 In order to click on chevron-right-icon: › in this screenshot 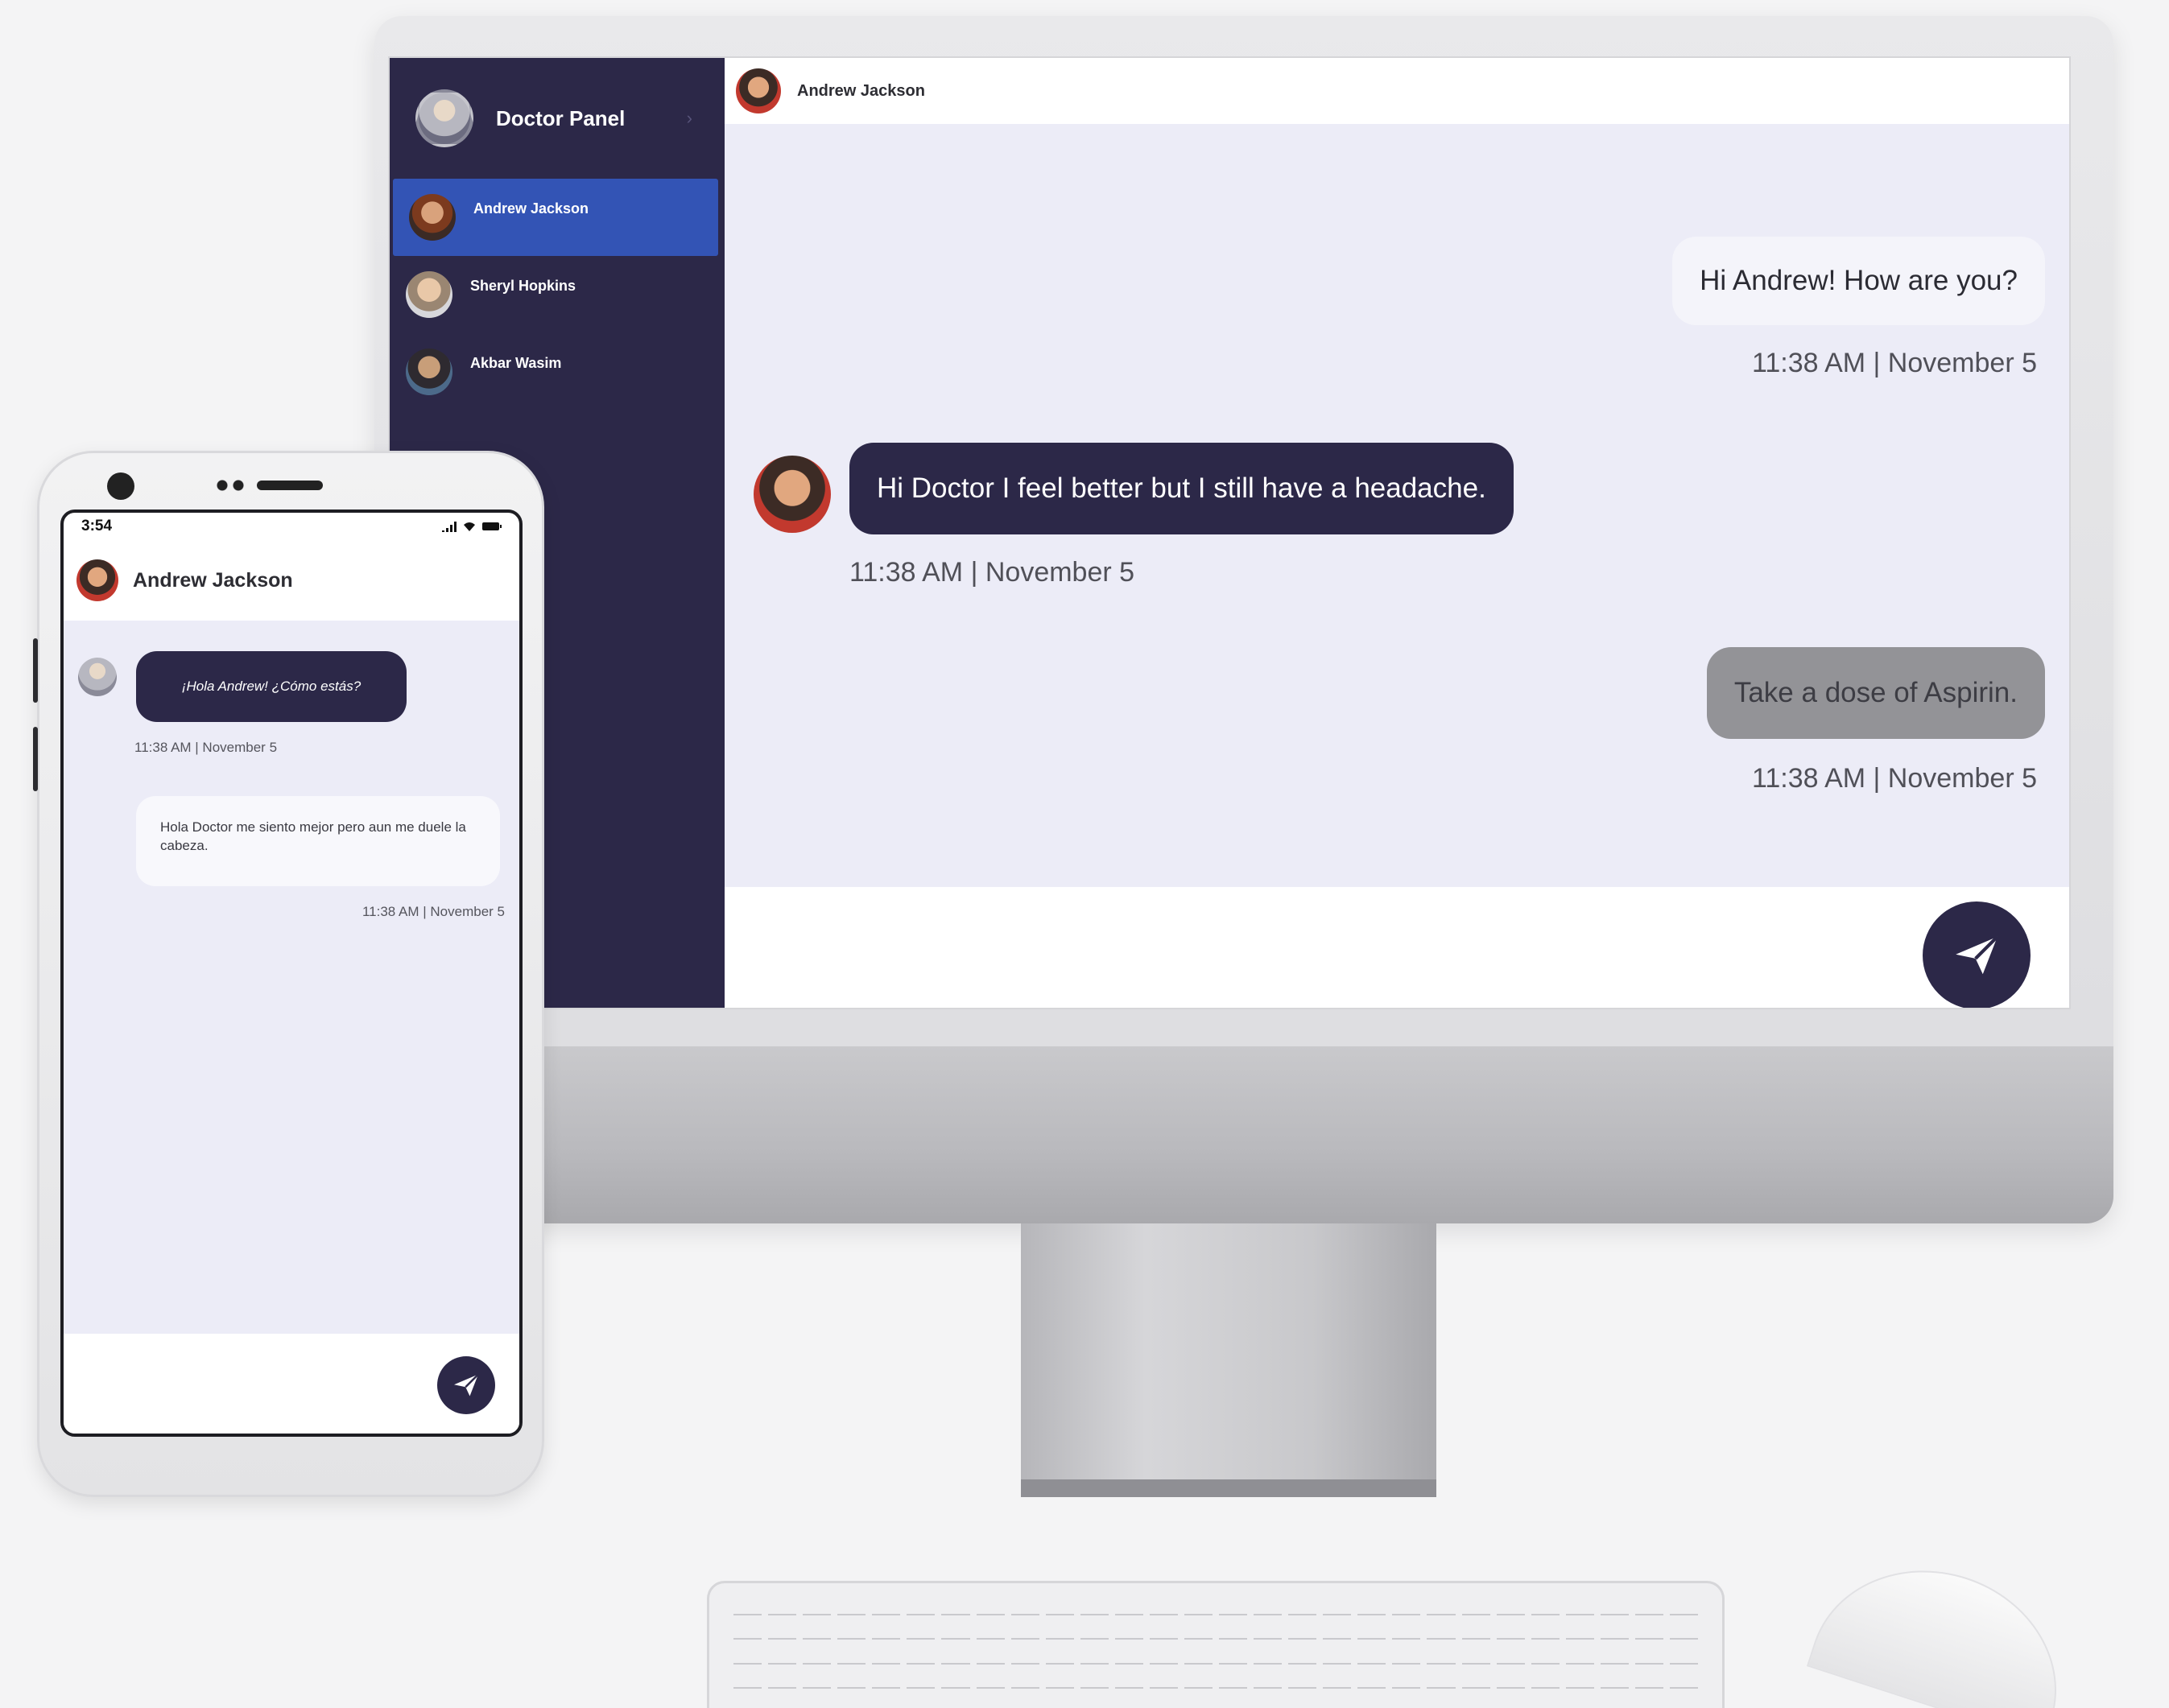, I will do `click(689, 118)`.